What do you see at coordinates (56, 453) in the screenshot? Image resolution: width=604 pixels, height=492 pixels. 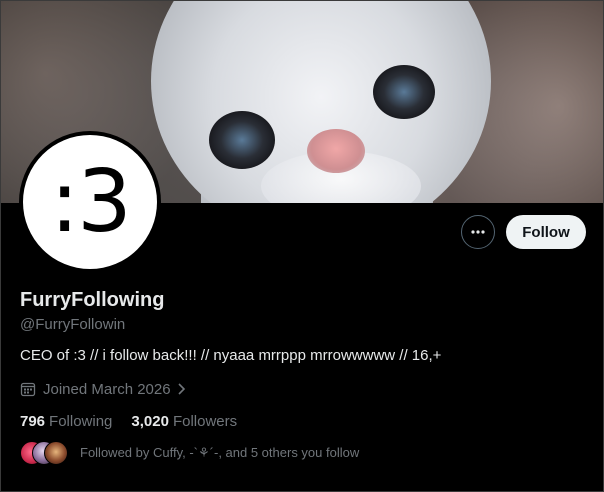 I see `mutual-avatar` at bounding box center [56, 453].